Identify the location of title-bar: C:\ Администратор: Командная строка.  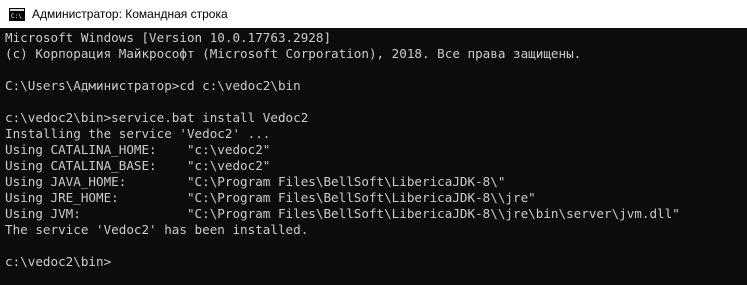
(373, 14).